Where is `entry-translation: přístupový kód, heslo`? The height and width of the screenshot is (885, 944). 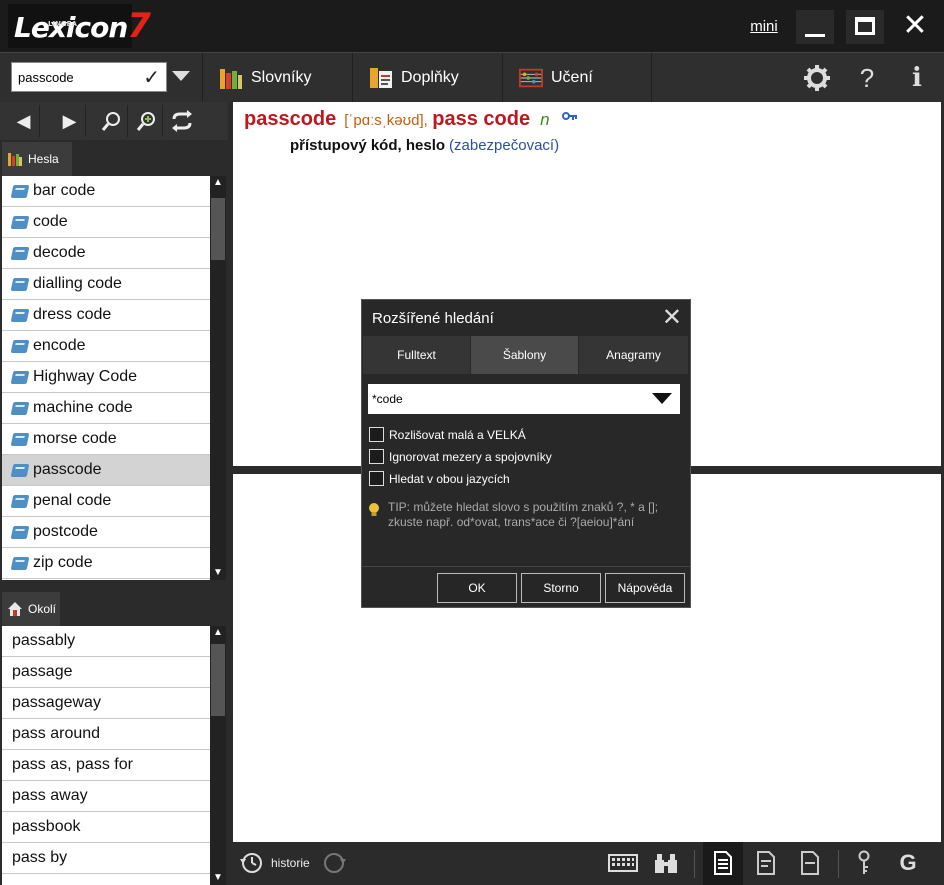 entry-translation: přístupový kód, heslo is located at coordinates (367, 145).